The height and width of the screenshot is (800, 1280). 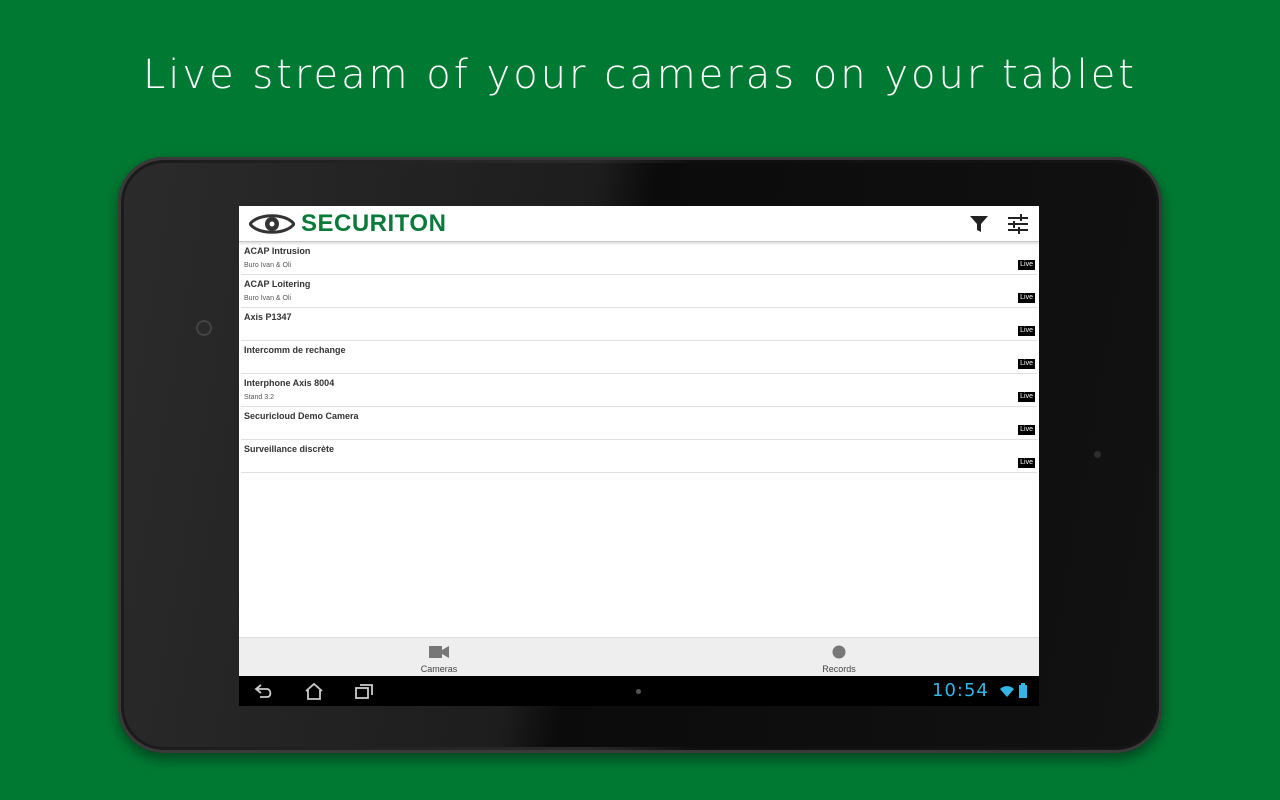 What do you see at coordinates (839, 652) in the screenshot?
I see `record-dot-icon` at bounding box center [839, 652].